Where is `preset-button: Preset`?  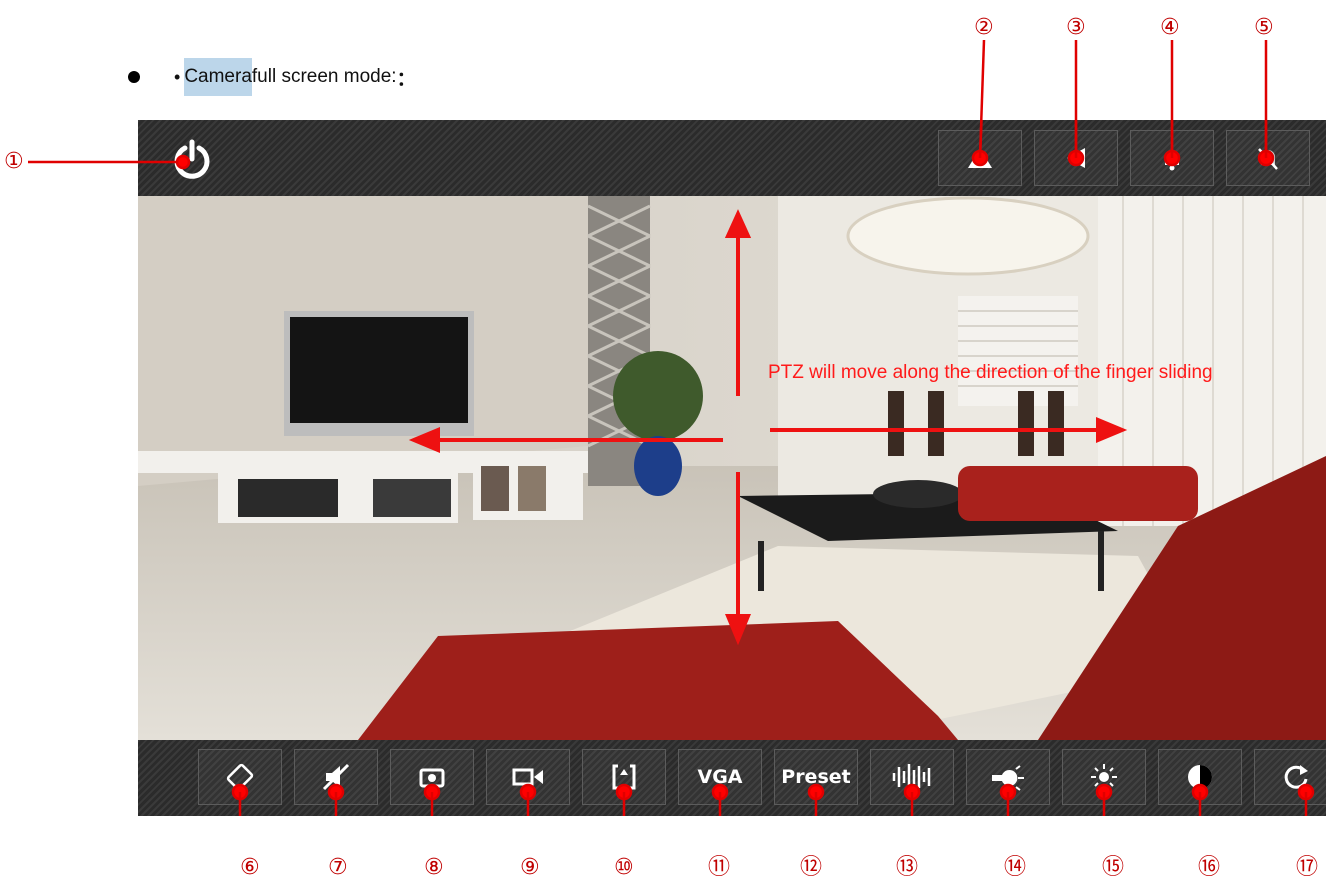 preset-button: Preset is located at coordinates (816, 777).